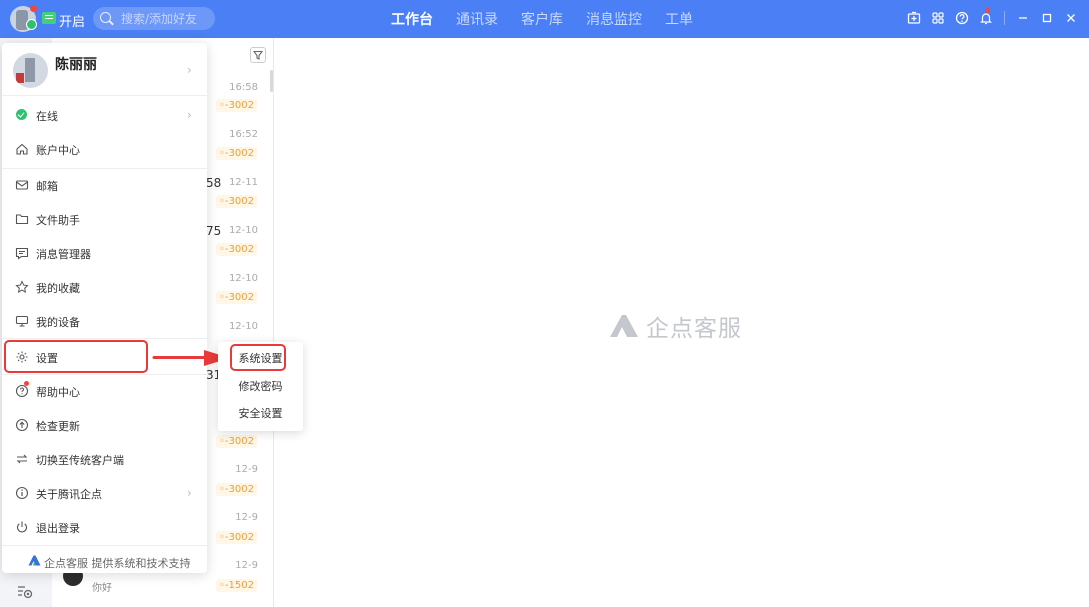 The height and width of the screenshot is (607, 1089). Describe the element at coordinates (47, 116) in the screenshot. I see `status-label: 在线` at that location.